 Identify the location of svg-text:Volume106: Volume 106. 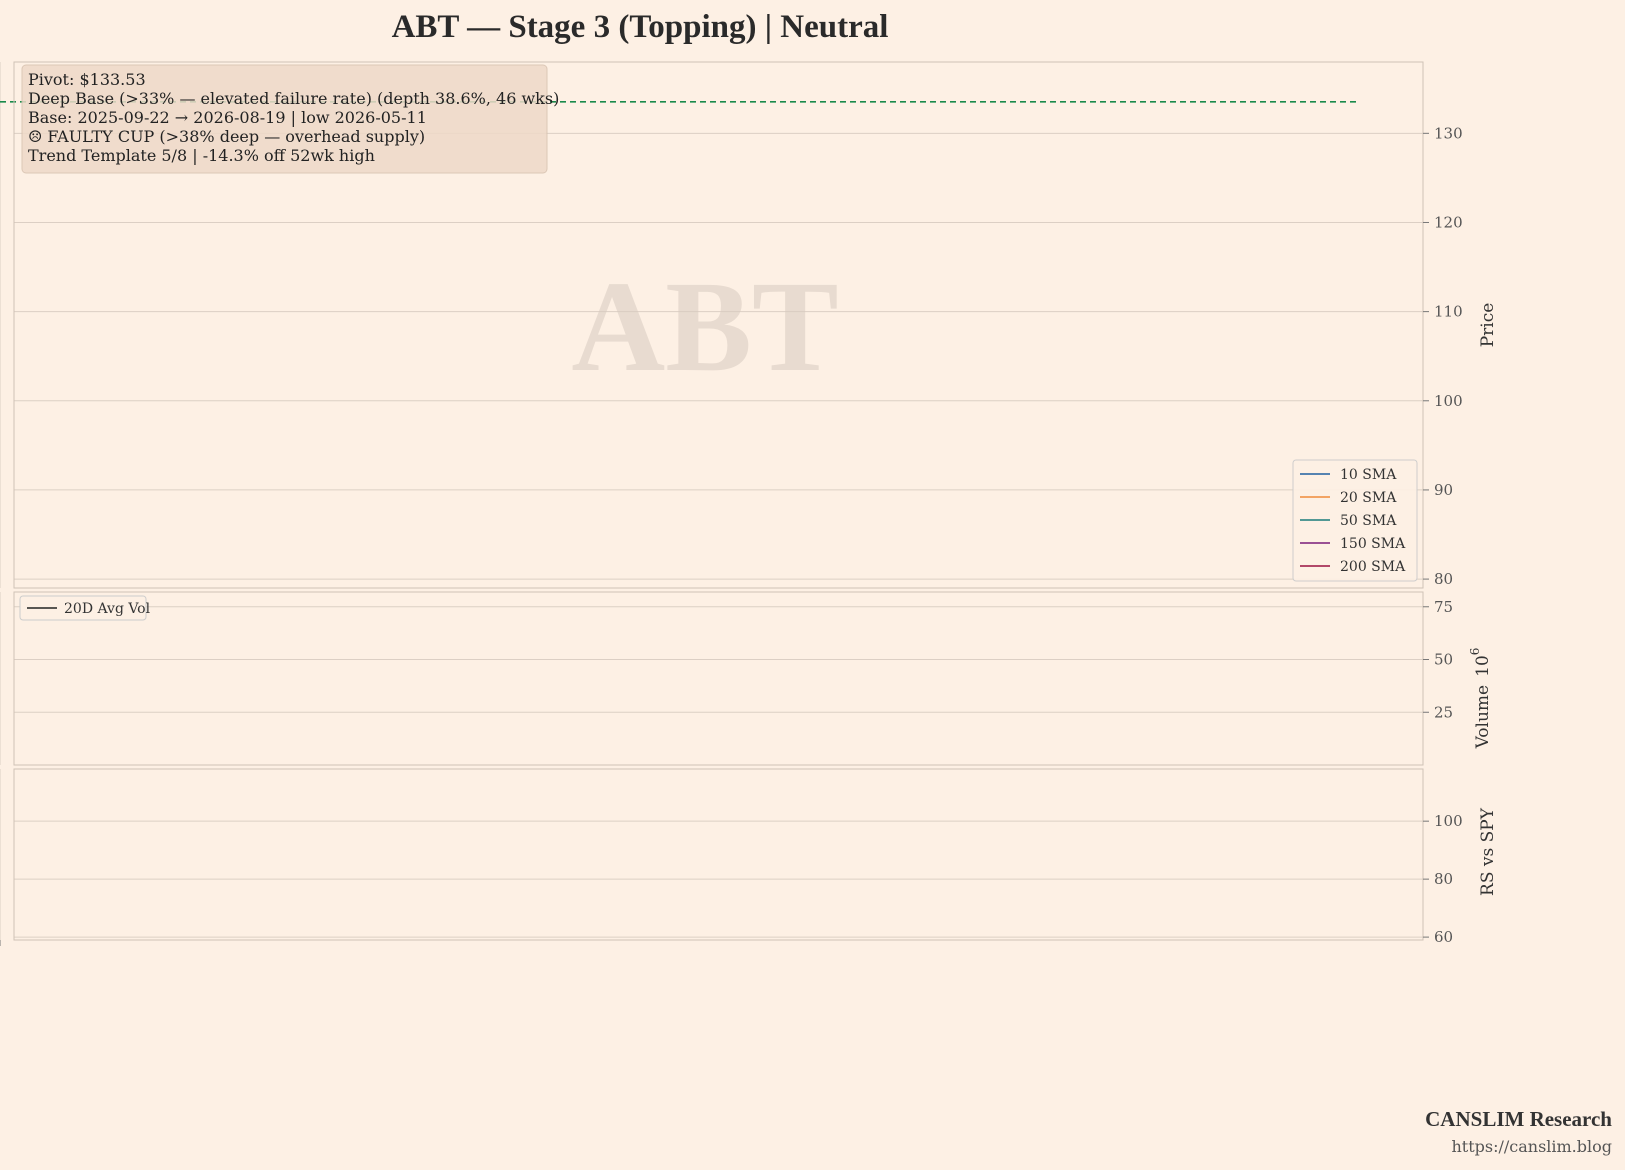
(1480, 699).